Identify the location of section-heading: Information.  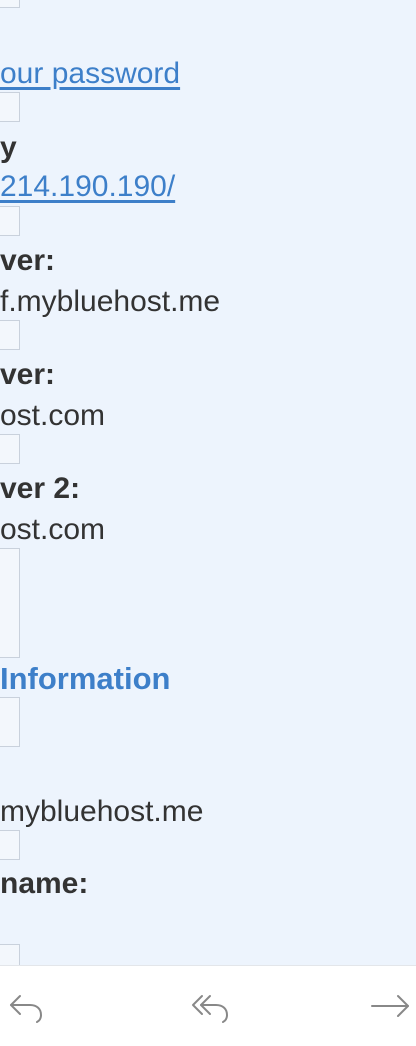
(85, 678).